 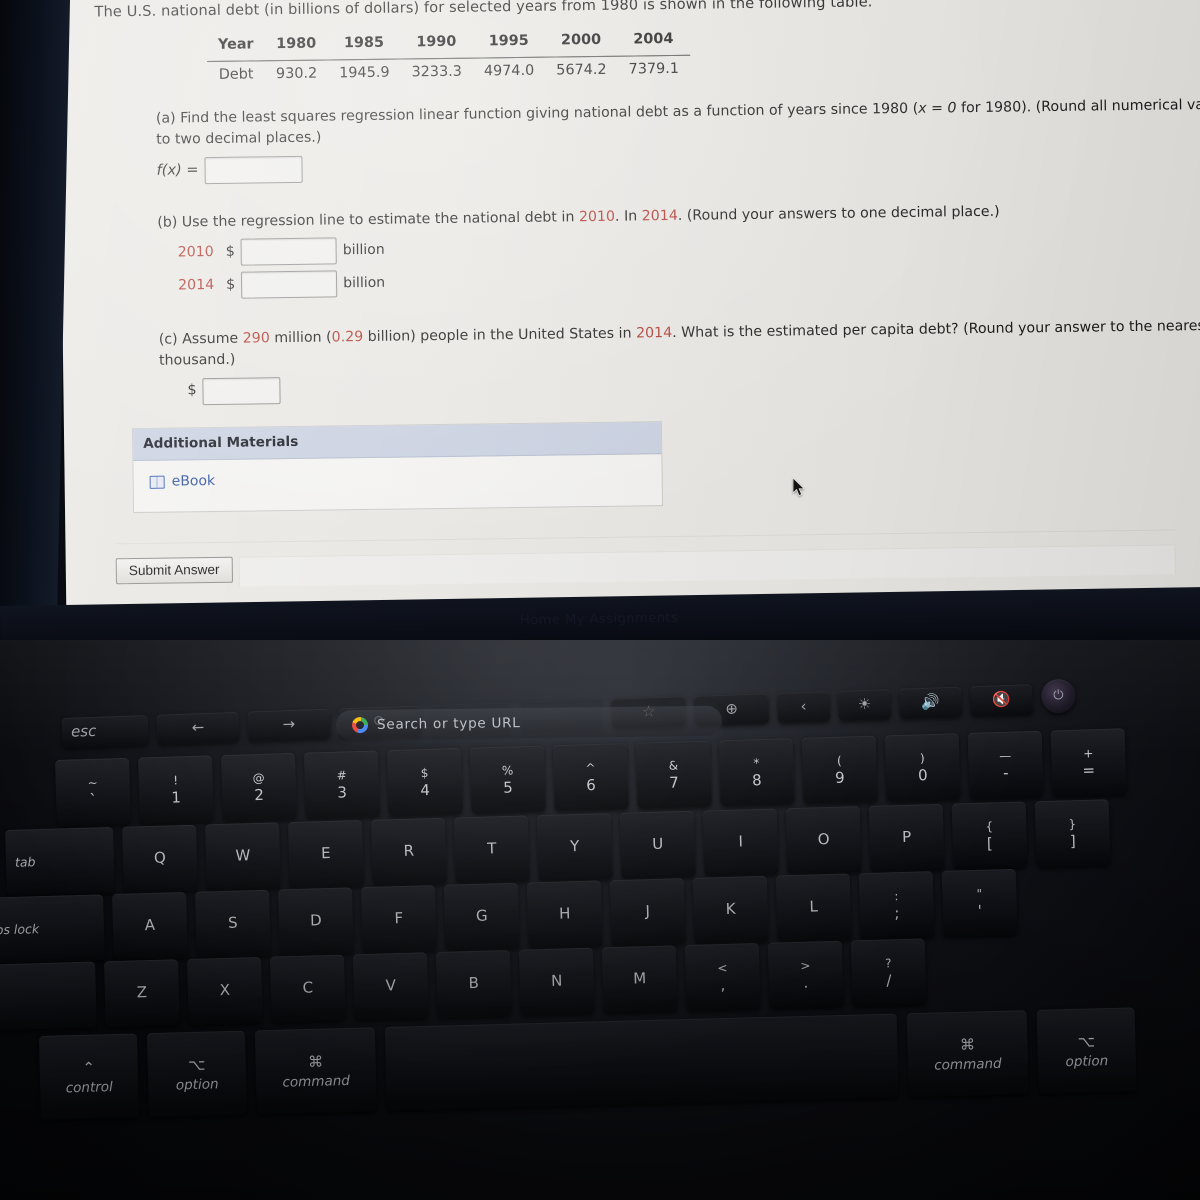 What do you see at coordinates (529, 723) in the screenshot?
I see `browser-omnibox-reflection: Search or type URL` at bounding box center [529, 723].